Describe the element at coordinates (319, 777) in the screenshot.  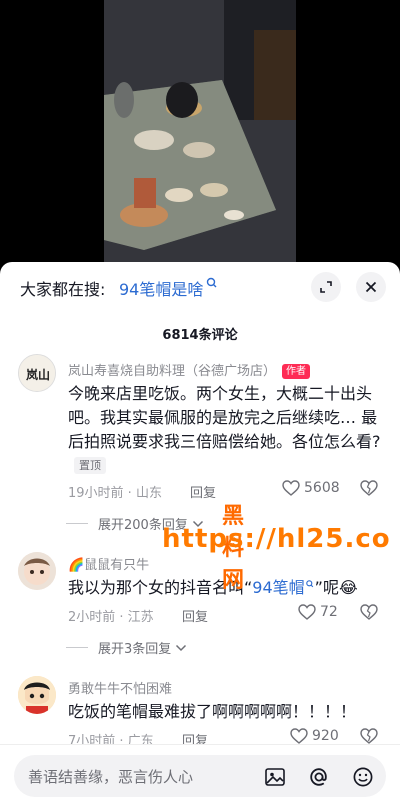
I see `at-icon` at that location.